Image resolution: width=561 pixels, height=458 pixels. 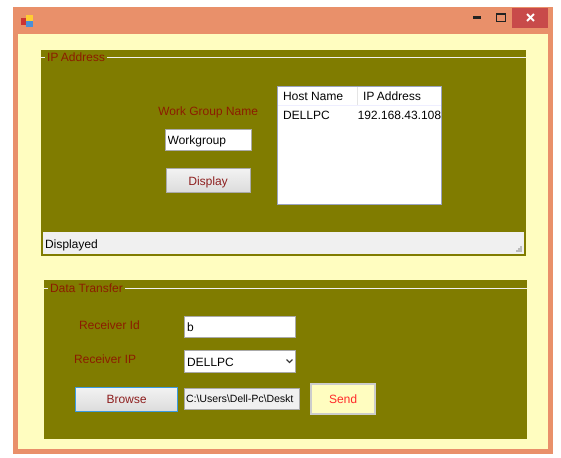 What do you see at coordinates (86, 288) in the screenshot?
I see `group-title: Data Transfer` at bounding box center [86, 288].